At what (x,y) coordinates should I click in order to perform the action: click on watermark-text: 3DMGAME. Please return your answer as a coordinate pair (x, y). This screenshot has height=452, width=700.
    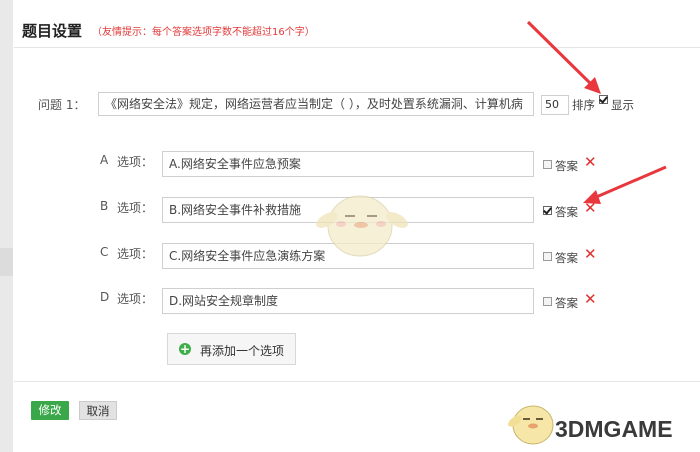
    Looking at the image, I should click on (614, 429).